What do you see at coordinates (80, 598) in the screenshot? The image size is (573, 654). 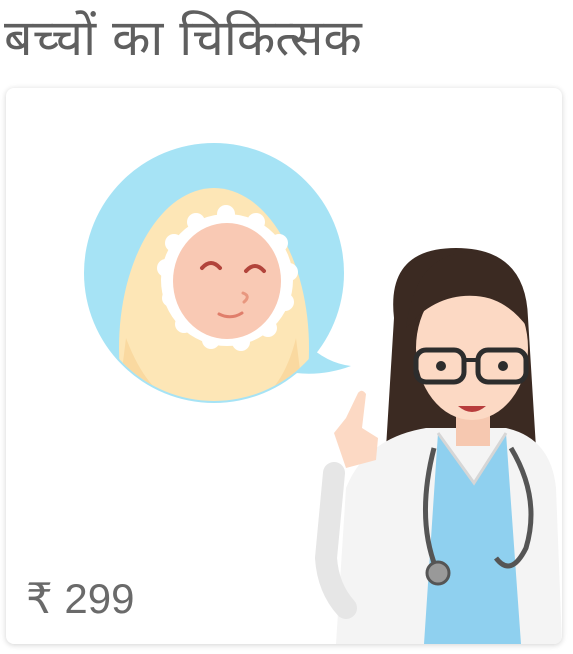 I see `price-label: ₹ 299` at bounding box center [80, 598].